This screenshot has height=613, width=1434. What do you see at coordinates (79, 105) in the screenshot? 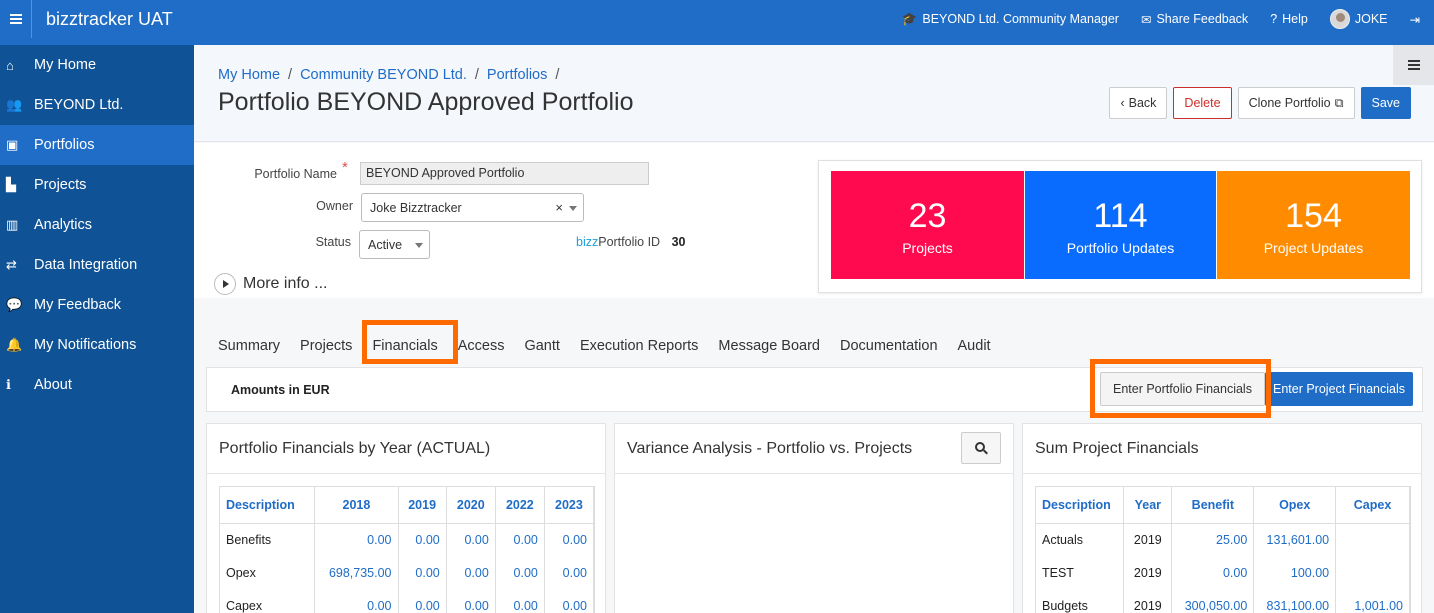
I see `sidebar-item-label: BEYOND Ltd.` at bounding box center [79, 105].